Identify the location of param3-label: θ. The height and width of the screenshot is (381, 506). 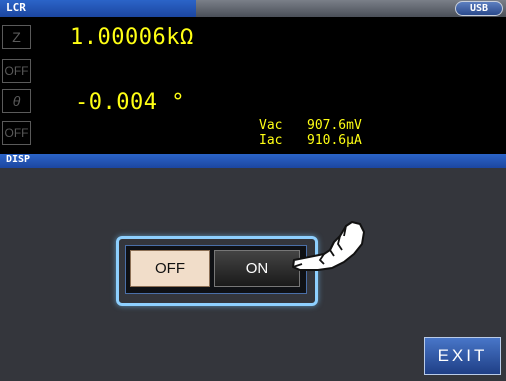
(16, 101).